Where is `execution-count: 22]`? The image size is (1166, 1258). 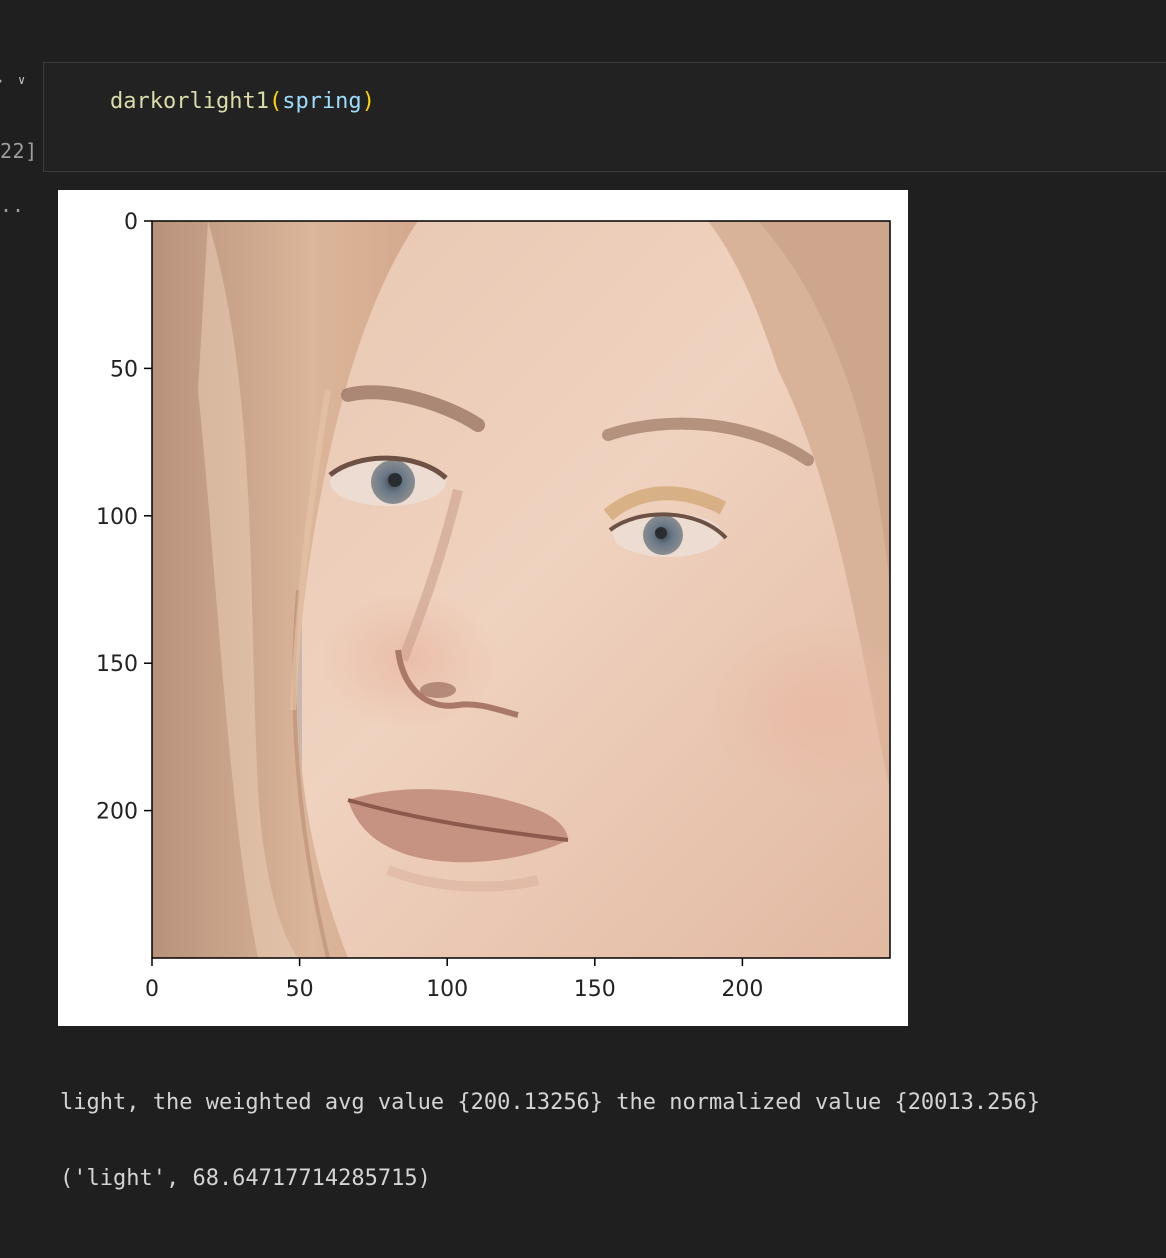
execution-count: 22] is located at coordinates (19, 151).